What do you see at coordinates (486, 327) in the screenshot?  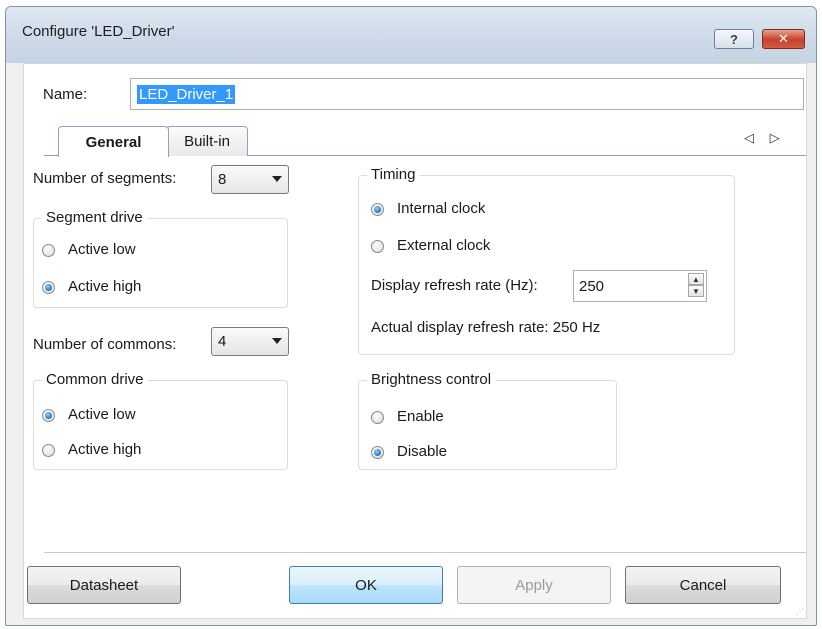 I see `actual-refresh-rate: Actual display refresh rate: 250 Hz` at bounding box center [486, 327].